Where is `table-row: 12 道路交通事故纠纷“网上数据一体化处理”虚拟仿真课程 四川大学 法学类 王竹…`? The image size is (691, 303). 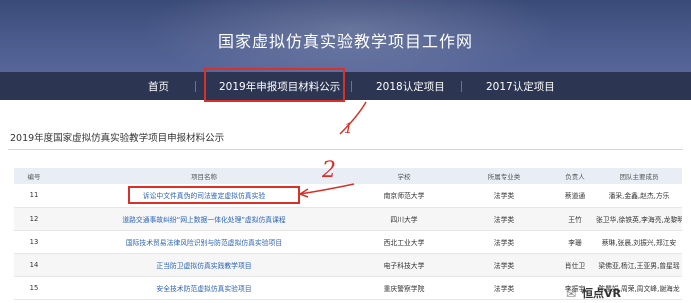 table-row: 12 道路交通事故纠纷“网上数据一体化处理”虚拟仿真课程 四川大学 法学类 王竹… is located at coordinates (348, 219).